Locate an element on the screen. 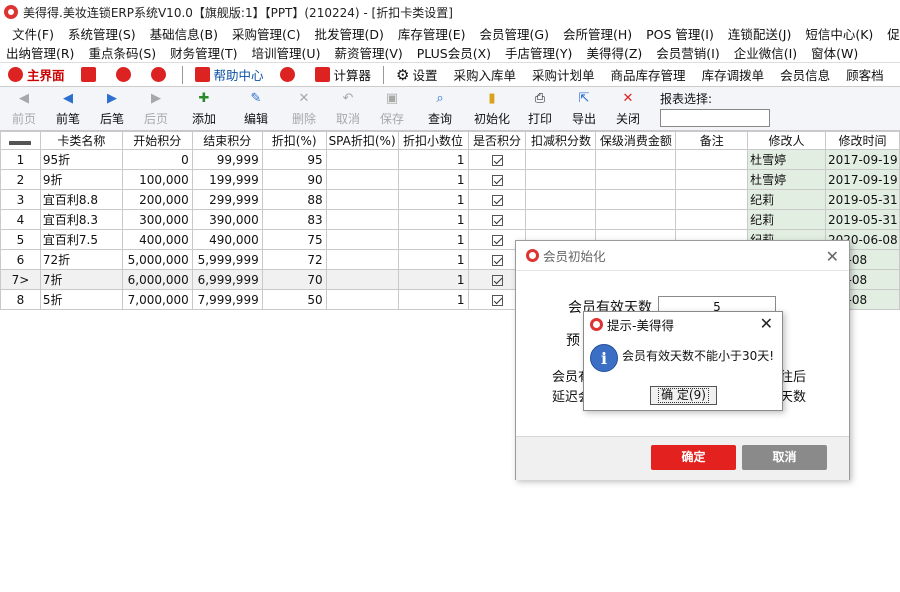  cell-end-points: 390,000 is located at coordinates (227, 219).